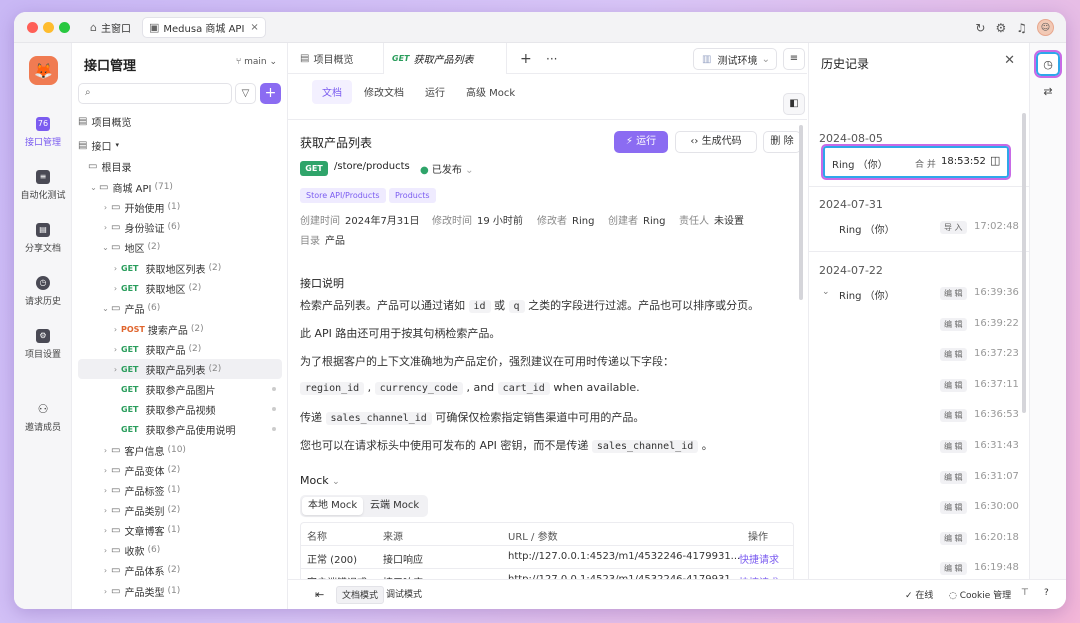 This screenshot has height=623, width=1080. I want to click on settings-icon: ⚙, so click(43, 336).